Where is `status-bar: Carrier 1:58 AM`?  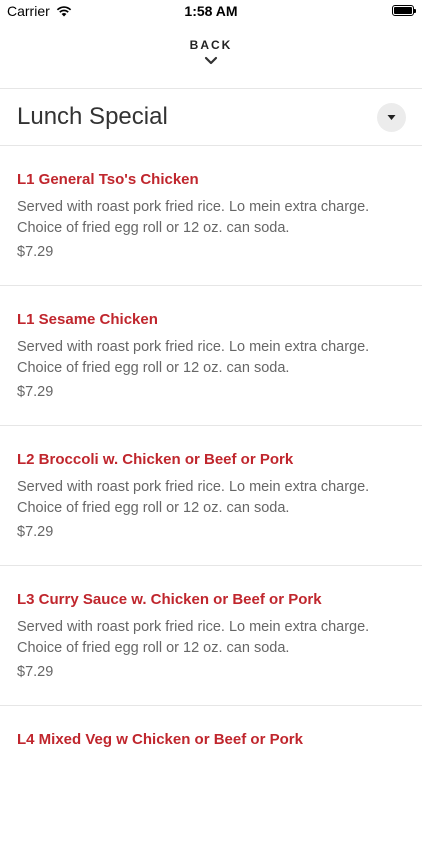 status-bar: Carrier 1:58 AM is located at coordinates (211, 12).